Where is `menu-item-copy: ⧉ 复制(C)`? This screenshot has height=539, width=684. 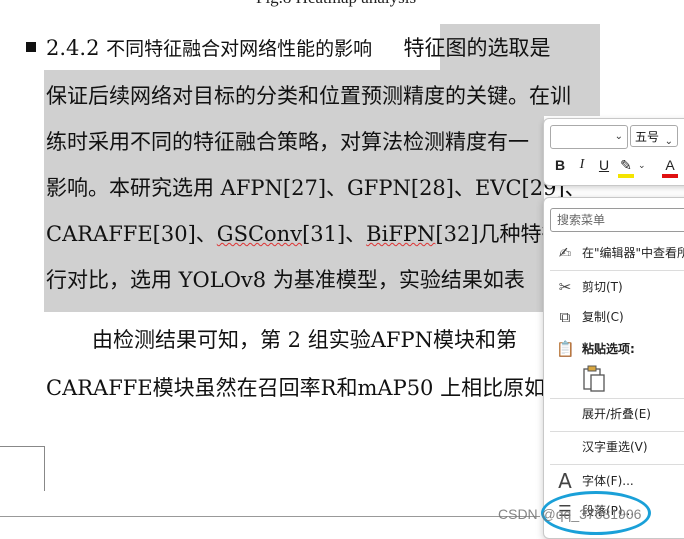 menu-item-copy: ⧉ 复制(C) is located at coordinates (614, 317).